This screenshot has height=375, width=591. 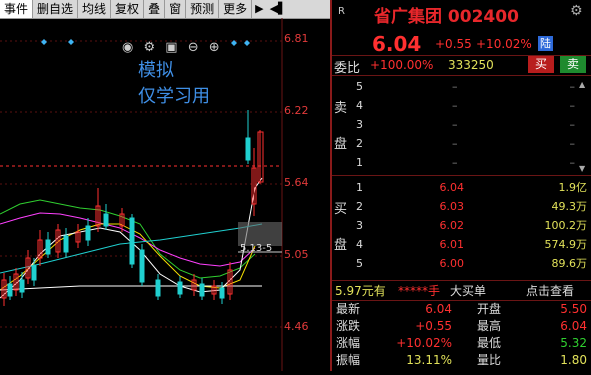 I want to click on stat-label: 开盘, so click(x=489, y=309).